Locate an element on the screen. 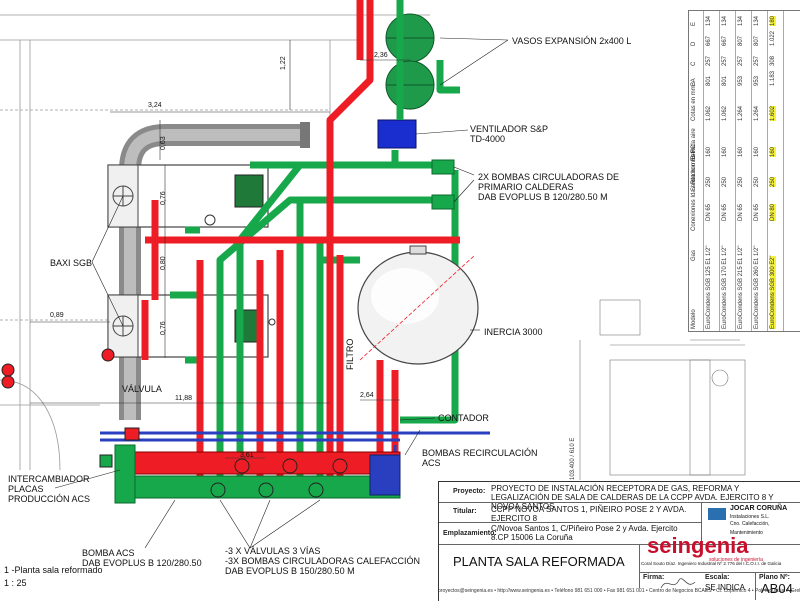 The image size is (800, 601). label-primary-pumps-2: PRIMARIO CALDERAS is located at coordinates (526, 187).